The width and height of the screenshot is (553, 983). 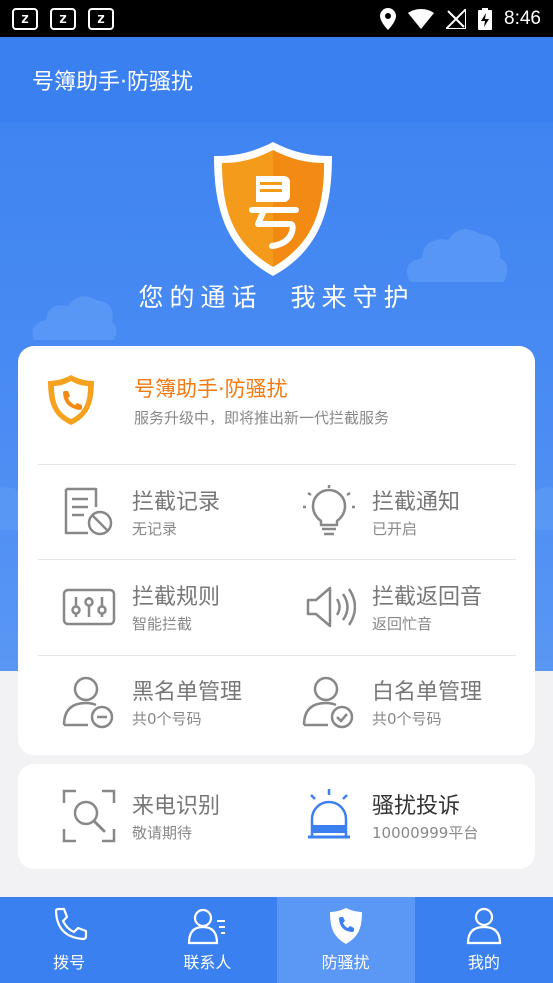 What do you see at coordinates (427, 597) in the screenshot?
I see `cell-title: 拦截返回音` at bounding box center [427, 597].